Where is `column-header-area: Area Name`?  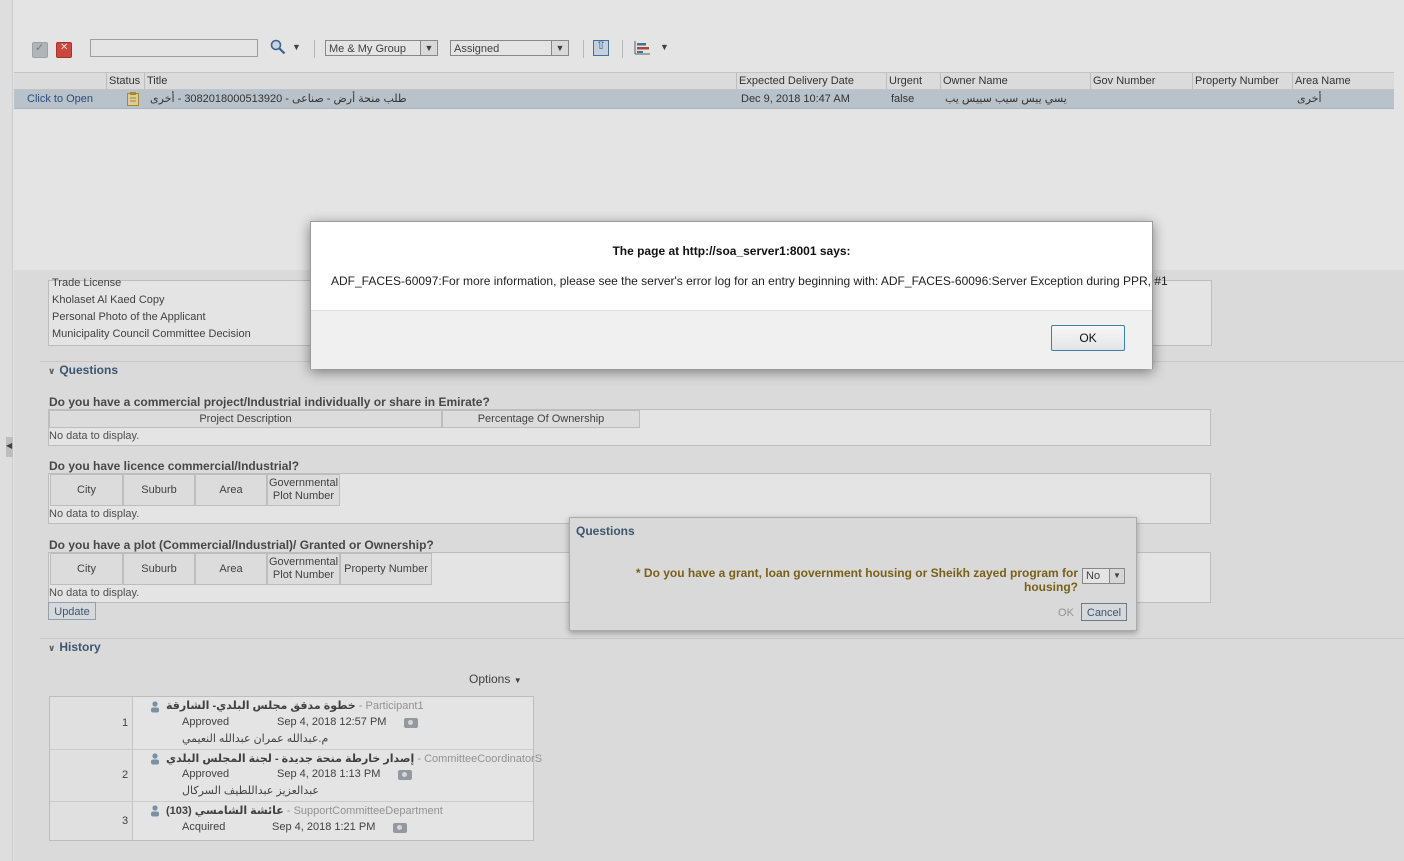 column-header-area: Area Name is located at coordinates (1343, 81).